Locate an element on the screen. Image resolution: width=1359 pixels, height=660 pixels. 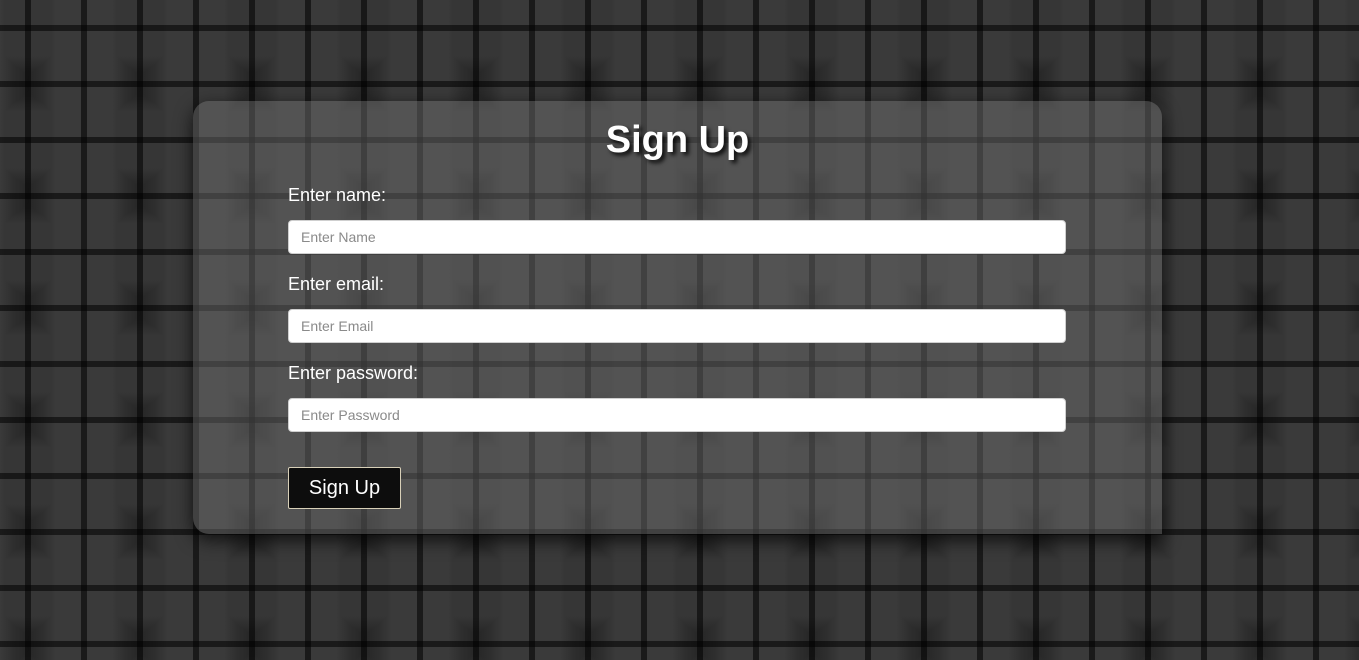
name-input is located at coordinates (677, 237).